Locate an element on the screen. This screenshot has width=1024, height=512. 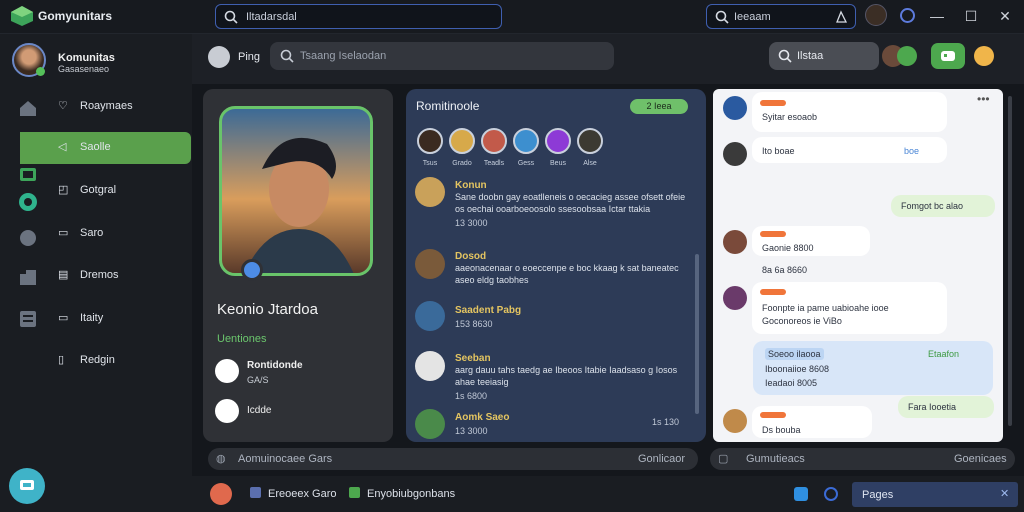
chat-input: ▢ Gumutieacs Goenicaes is located at coordinates (862, 459).